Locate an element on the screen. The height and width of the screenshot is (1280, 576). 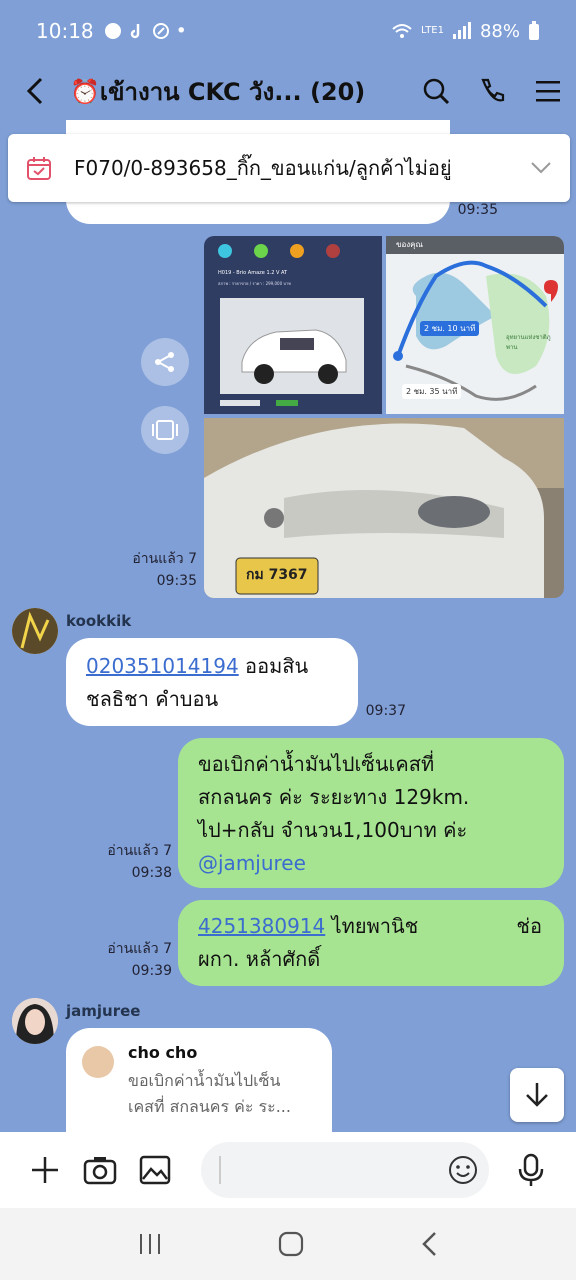
emoji-icon is located at coordinates (463, 1170).